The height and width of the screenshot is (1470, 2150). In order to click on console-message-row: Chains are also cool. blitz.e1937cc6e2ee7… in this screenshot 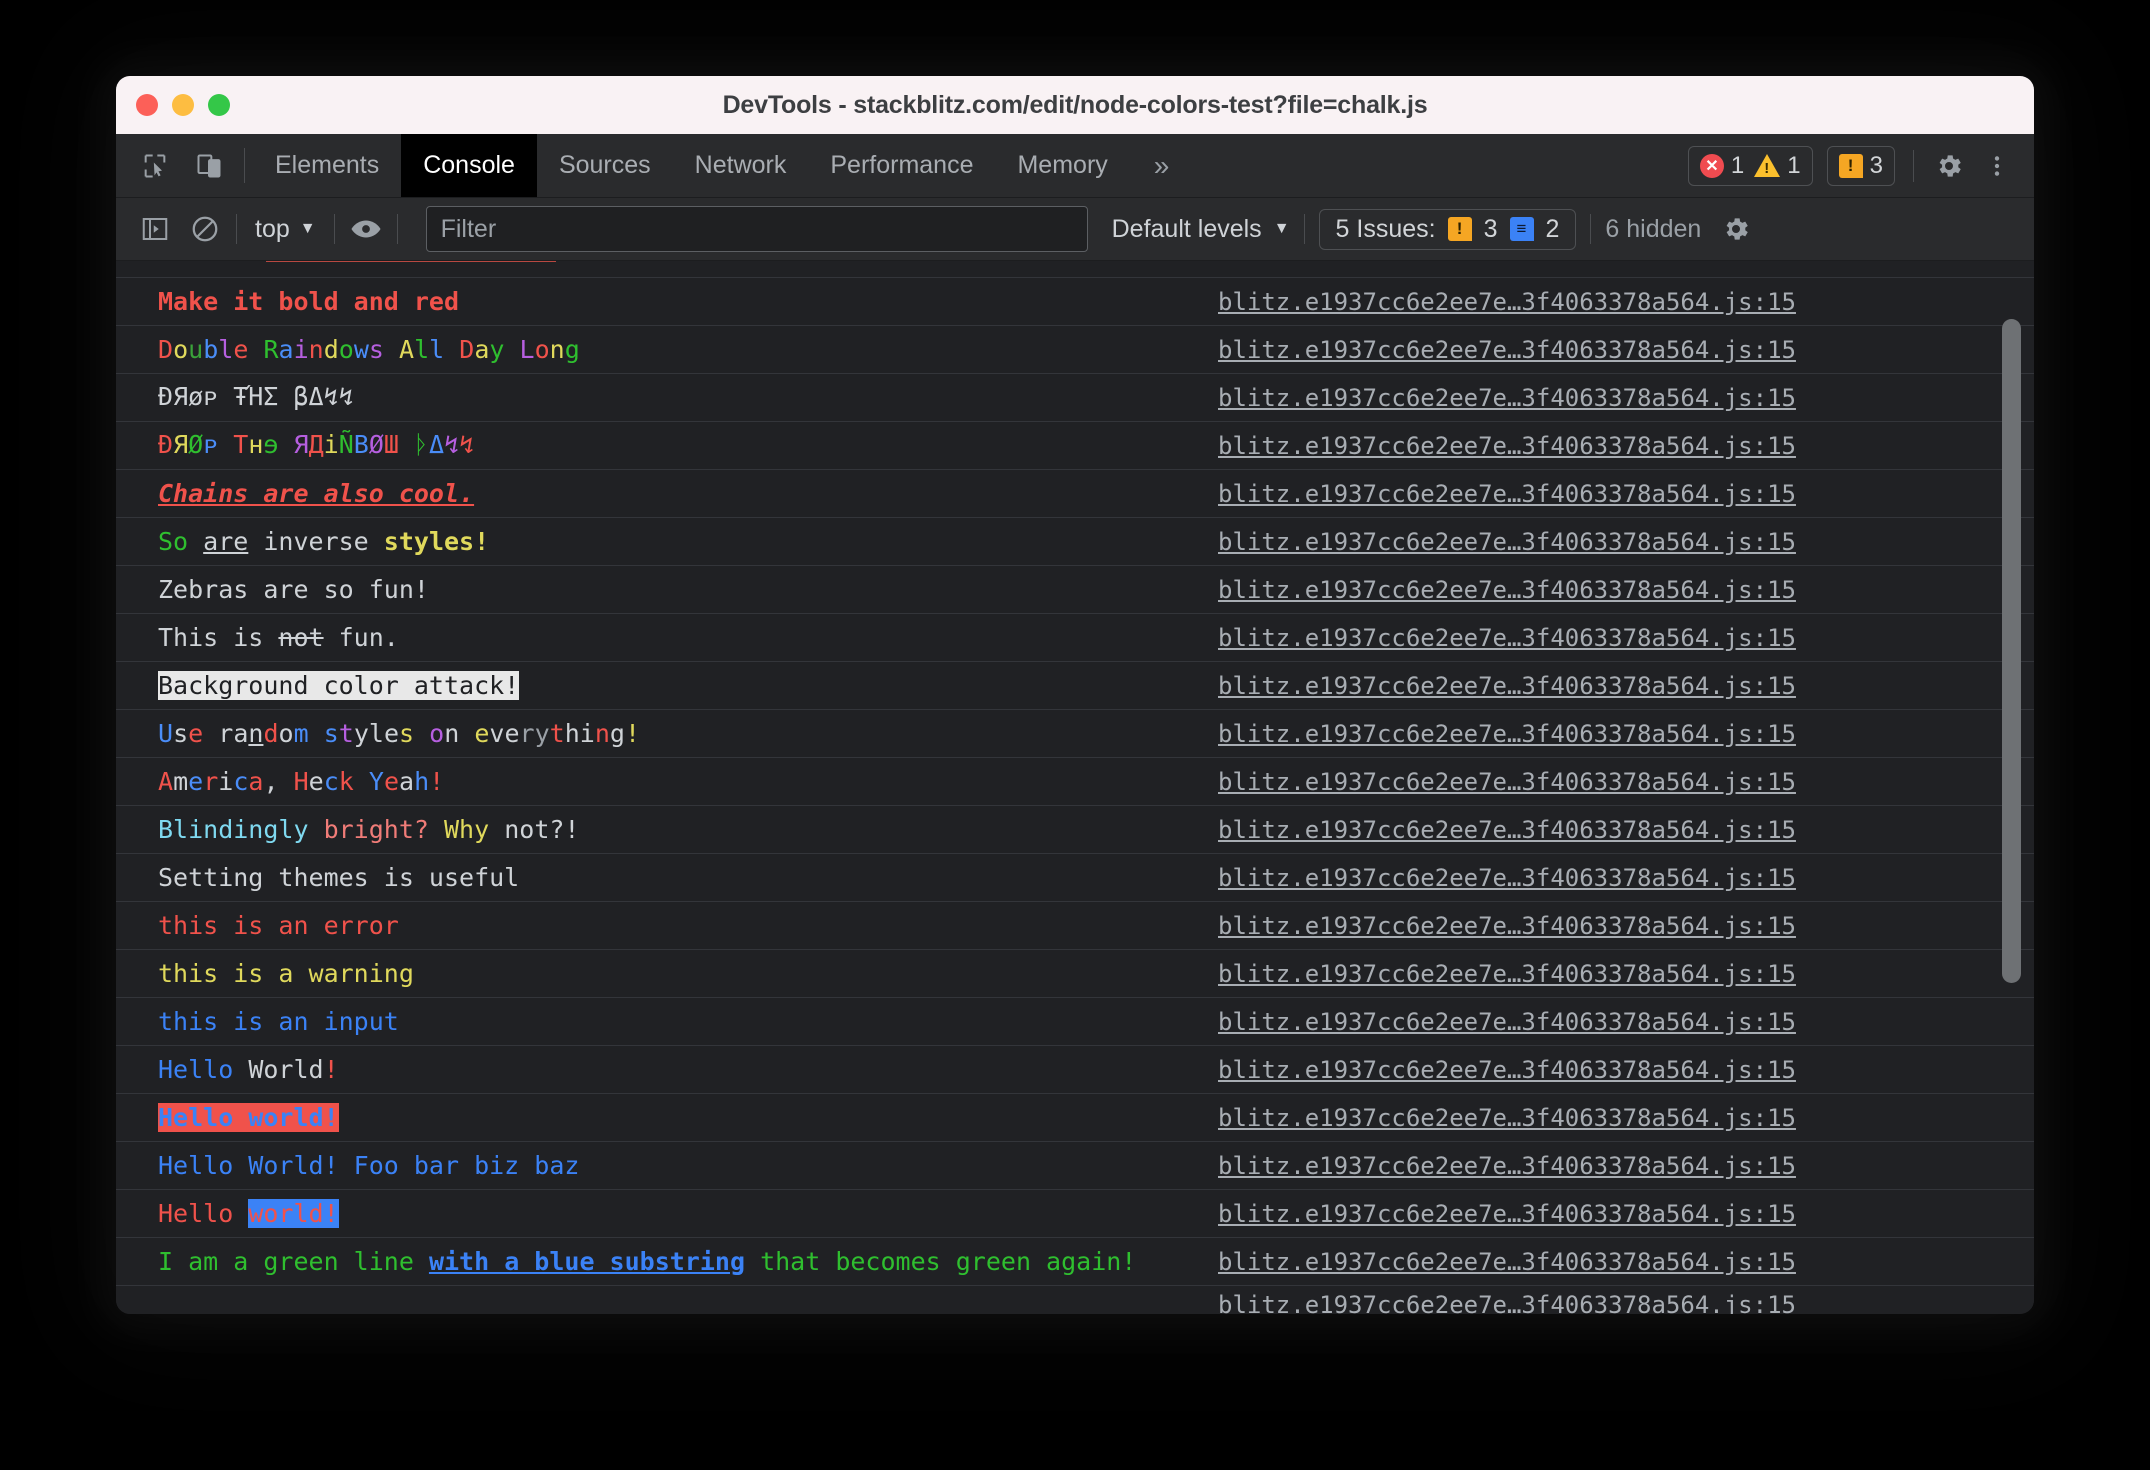, I will do `click(1075, 494)`.